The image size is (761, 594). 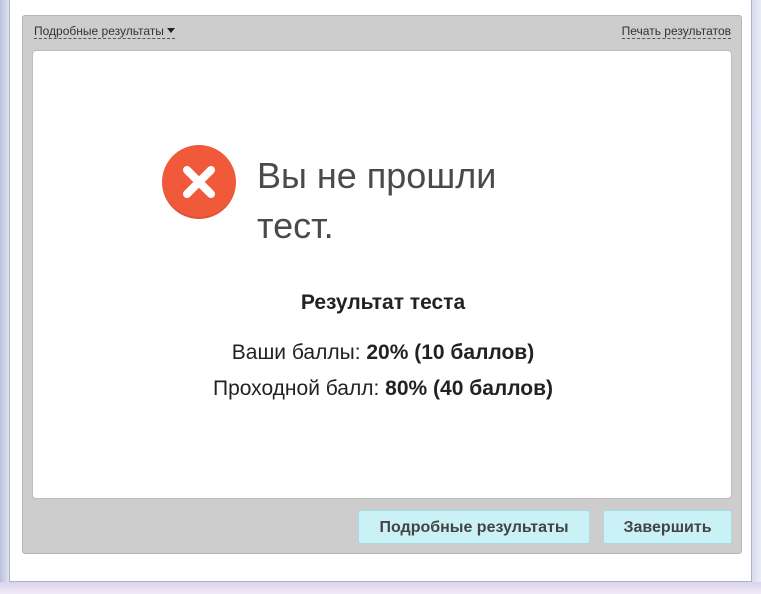 I want to click on detailed-results-button: Подробные результаты, so click(x=474, y=527).